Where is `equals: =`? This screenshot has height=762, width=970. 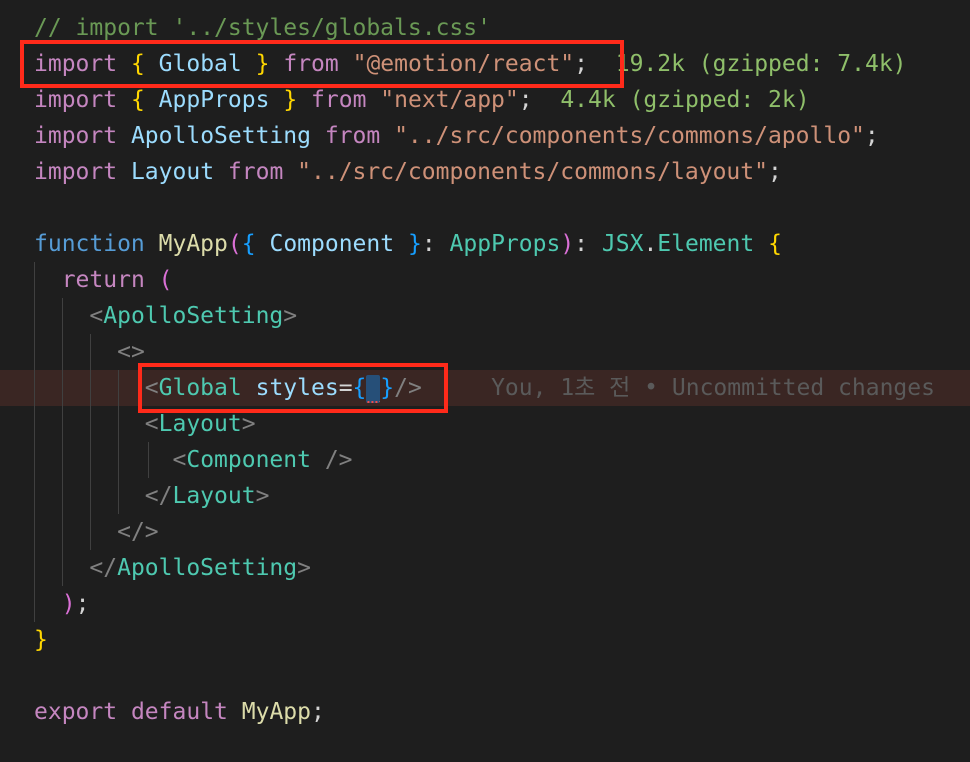
equals: = is located at coordinates (345, 388).